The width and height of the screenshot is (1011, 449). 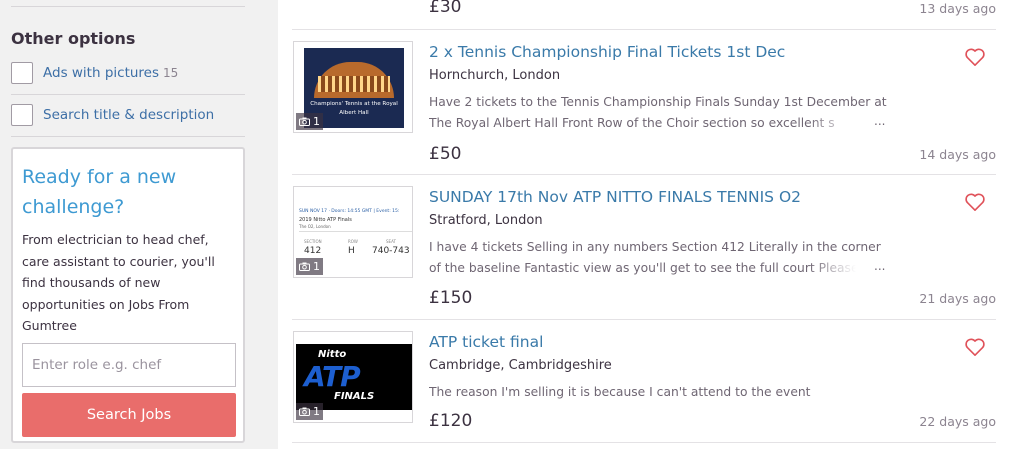 What do you see at coordinates (495, 75) in the screenshot?
I see `listing-location: Hornchurch, London` at bounding box center [495, 75].